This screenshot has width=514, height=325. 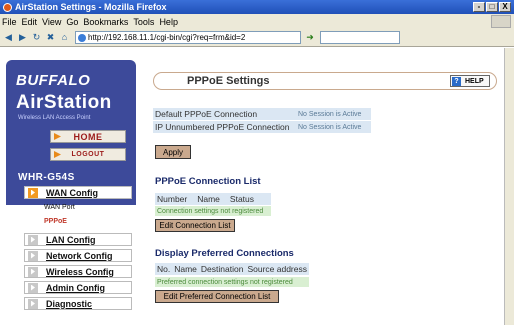 I want to click on help-button-label: HELP, so click(x=474, y=81).